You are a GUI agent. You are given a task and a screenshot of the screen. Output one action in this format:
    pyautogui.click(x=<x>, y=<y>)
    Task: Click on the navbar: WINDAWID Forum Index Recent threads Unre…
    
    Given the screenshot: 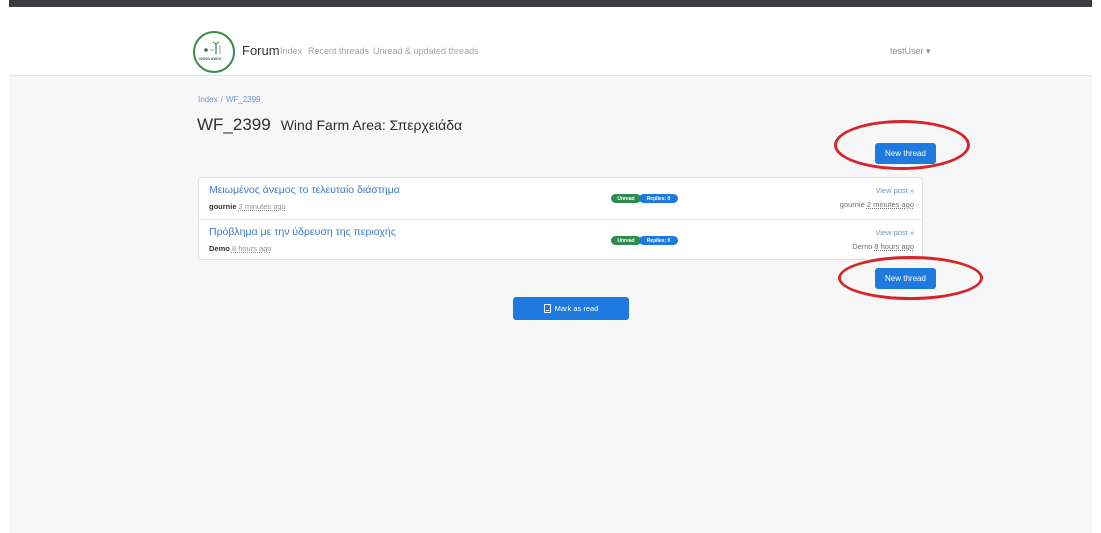 What is the action you would take?
    pyautogui.click(x=550, y=41)
    